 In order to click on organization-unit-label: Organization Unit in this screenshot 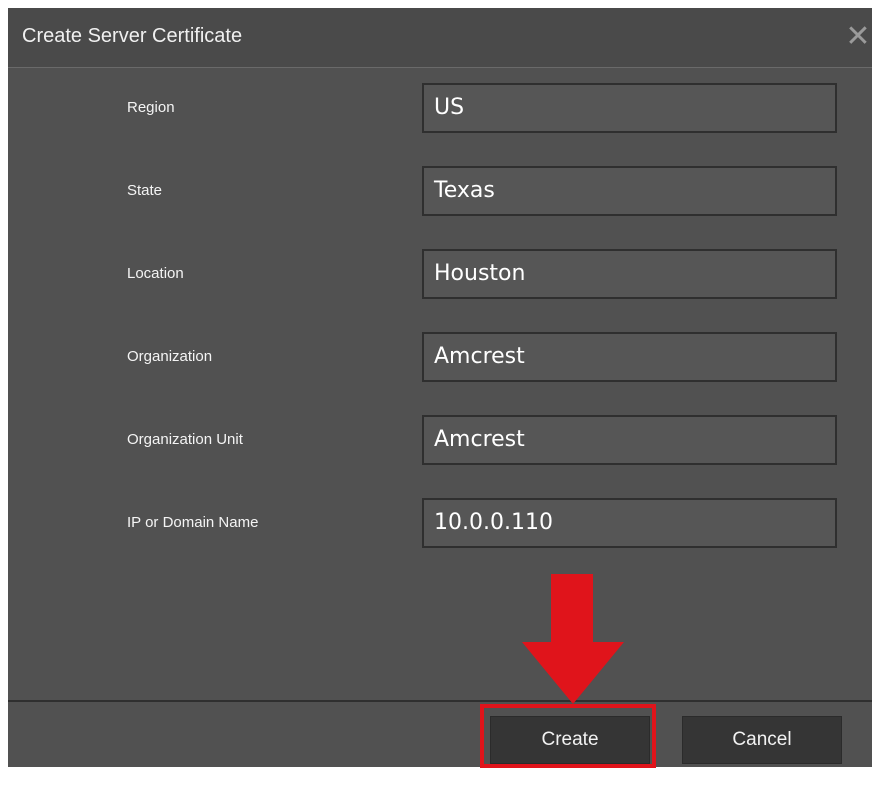, I will do `click(185, 439)`.